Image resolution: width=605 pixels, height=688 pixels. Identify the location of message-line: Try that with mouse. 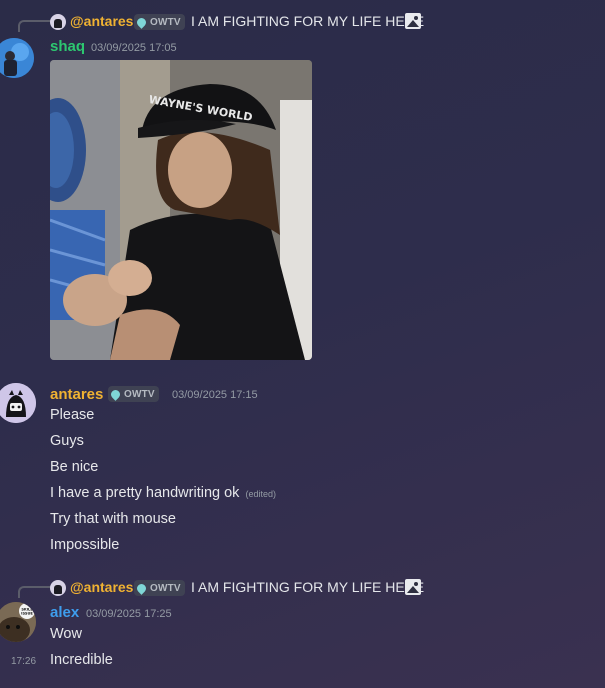
(113, 519).